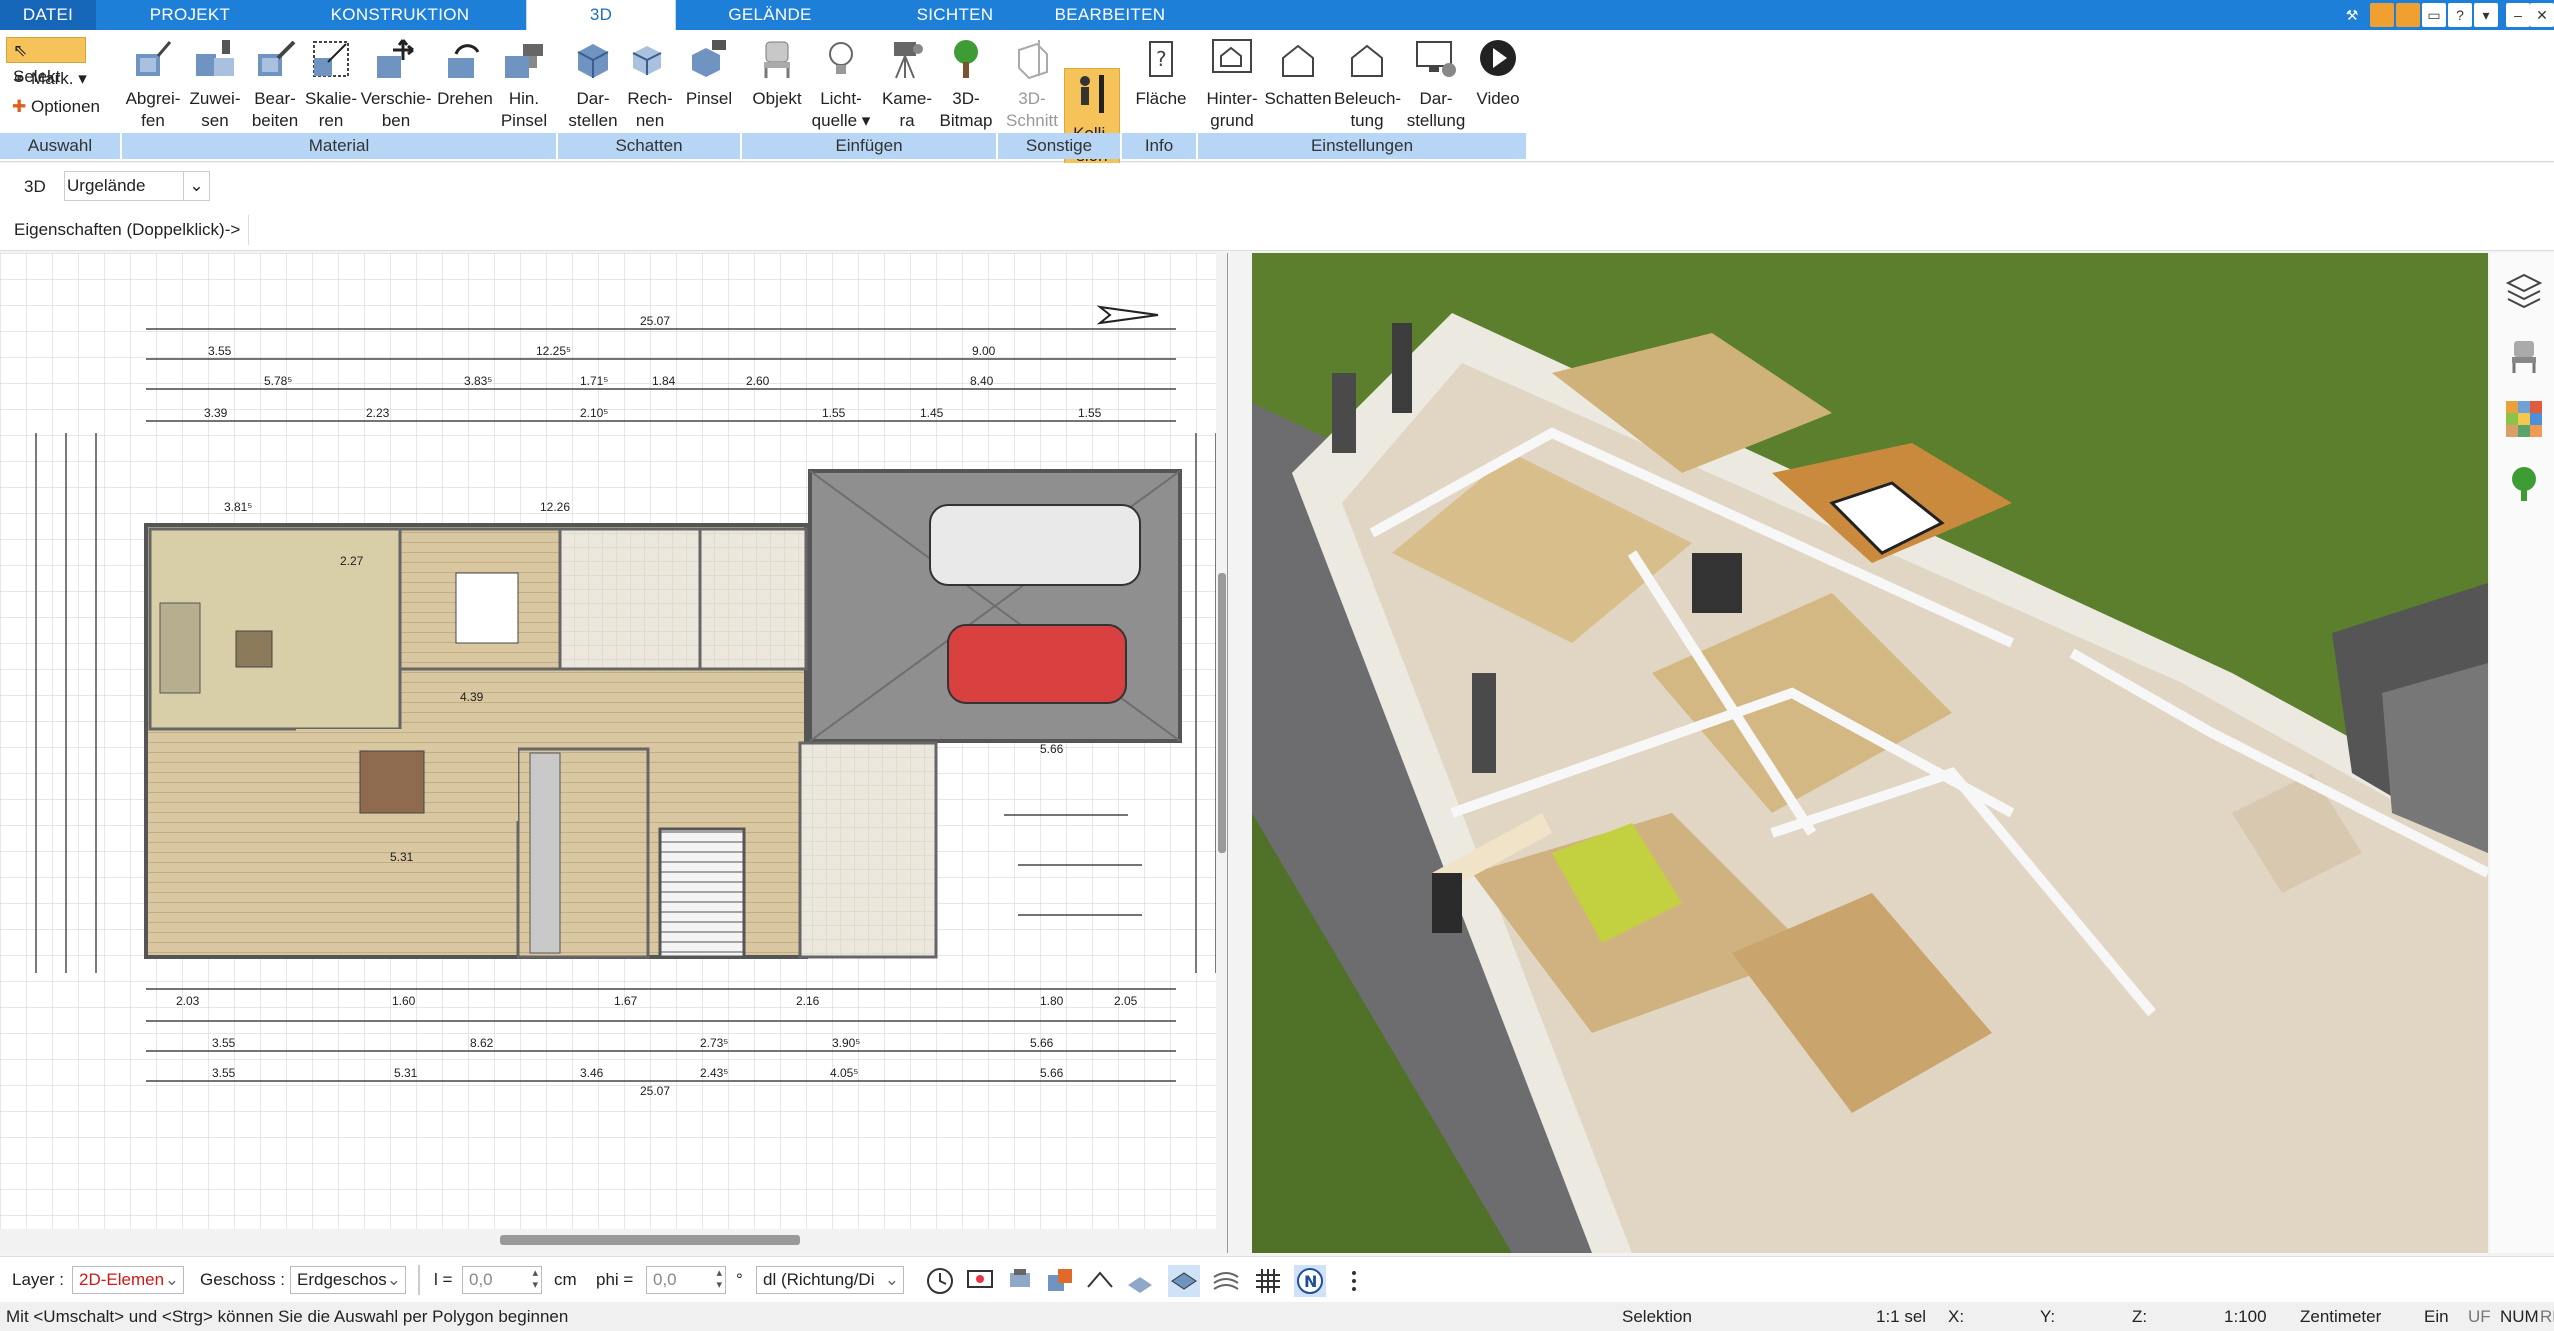  What do you see at coordinates (1184, 1281) in the screenshot?
I see `plane-view-icon` at bounding box center [1184, 1281].